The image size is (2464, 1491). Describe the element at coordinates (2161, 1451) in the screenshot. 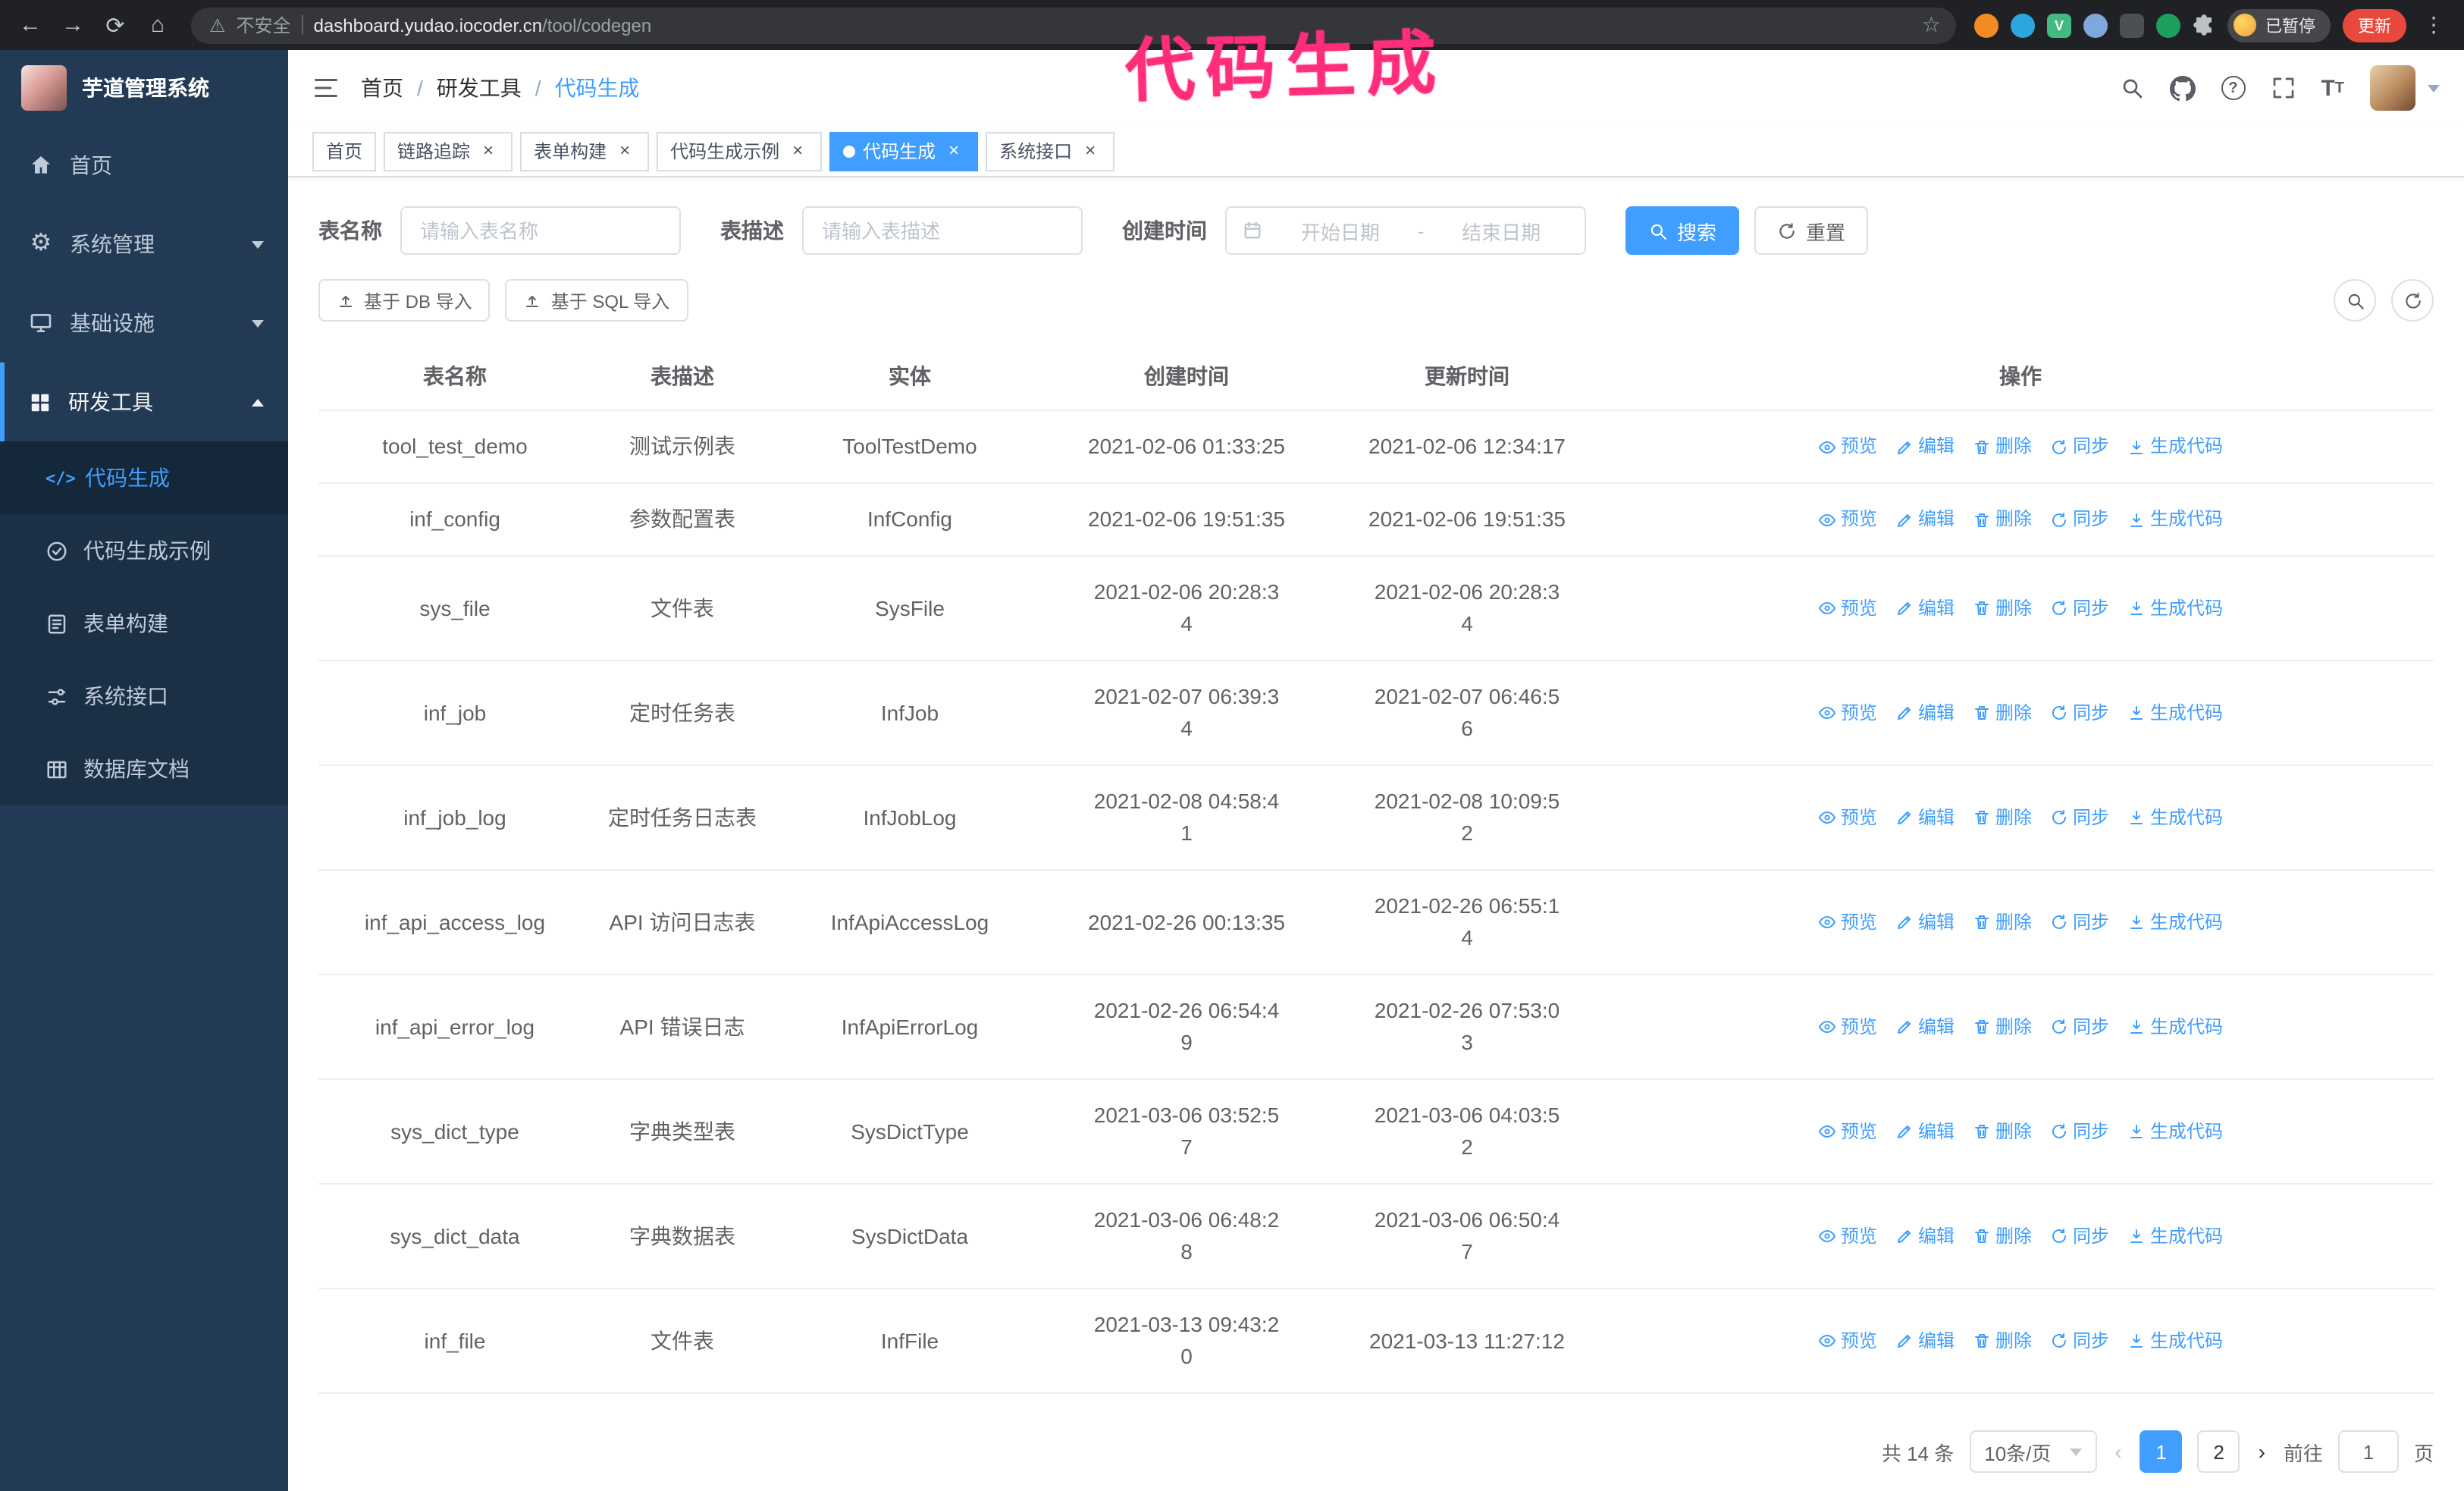

I see `page-button-1: 1` at that location.